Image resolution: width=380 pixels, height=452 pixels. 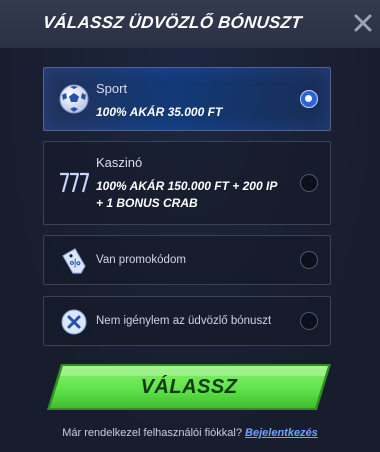 I want to click on radio-casino, so click(x=309, y=183).